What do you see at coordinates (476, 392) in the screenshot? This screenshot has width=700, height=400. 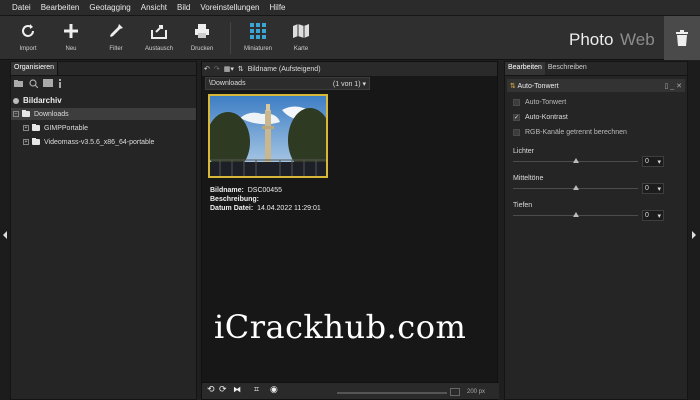 I see `zoom-value: 200 px` at bounding box center [476, 392].